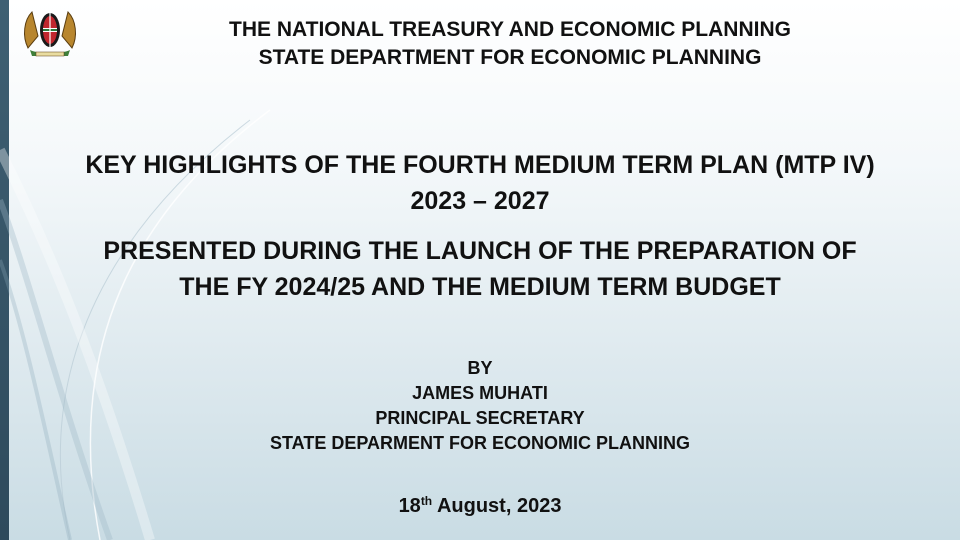 This screenshot has height=540, width=960. I want to click on presentation-date: 18th August, 2023, so click(480, 503).